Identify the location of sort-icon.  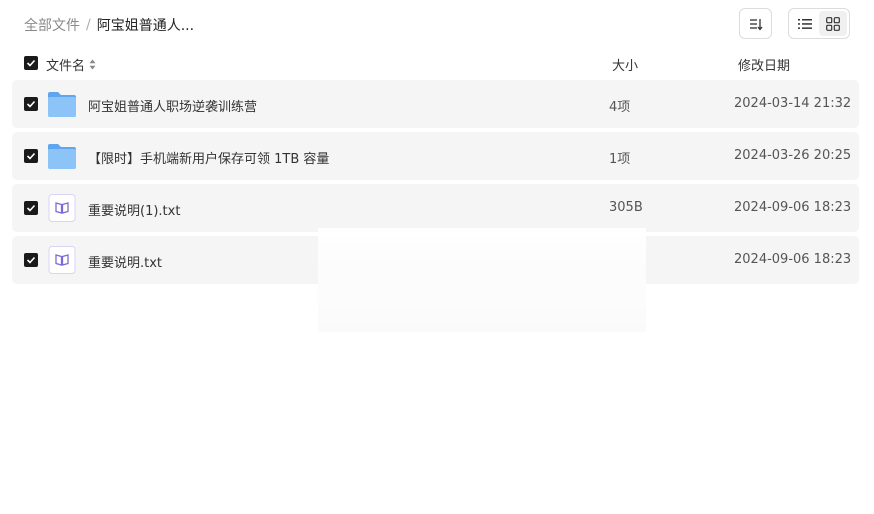
(756, 24).